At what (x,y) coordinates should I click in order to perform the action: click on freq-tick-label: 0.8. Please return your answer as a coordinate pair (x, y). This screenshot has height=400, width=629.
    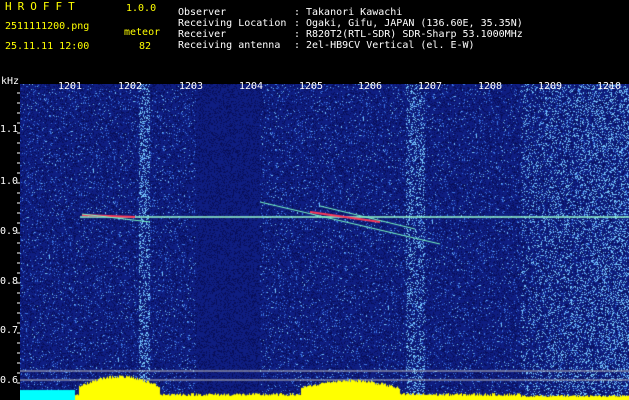
    Looking at the image, I should click on (9, 281).